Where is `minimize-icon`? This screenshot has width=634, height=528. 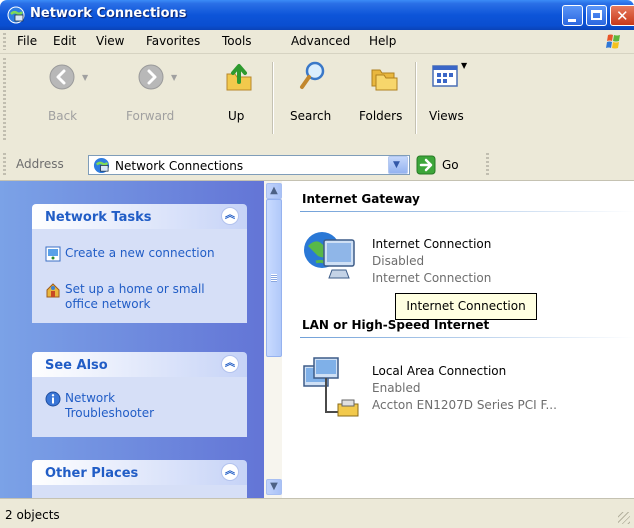 minimize-icon is located at coordinates (572, 20).